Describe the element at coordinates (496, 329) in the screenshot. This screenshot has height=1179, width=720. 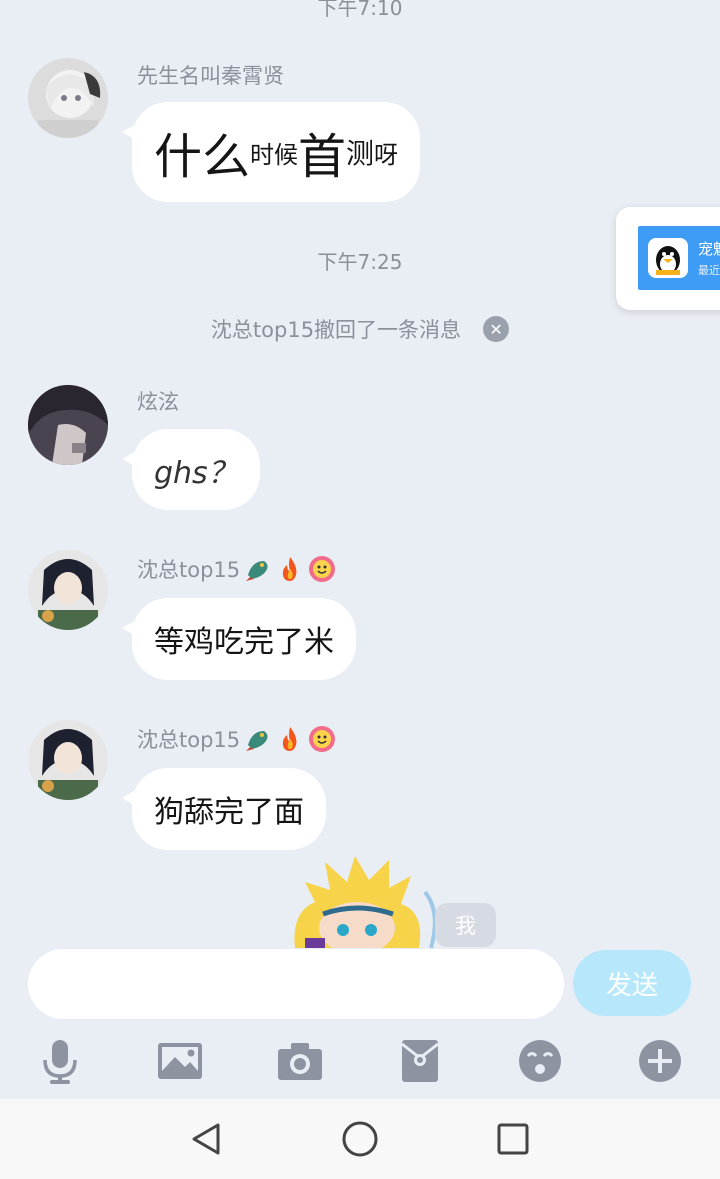
I see `close-icon: ✕` at that location.